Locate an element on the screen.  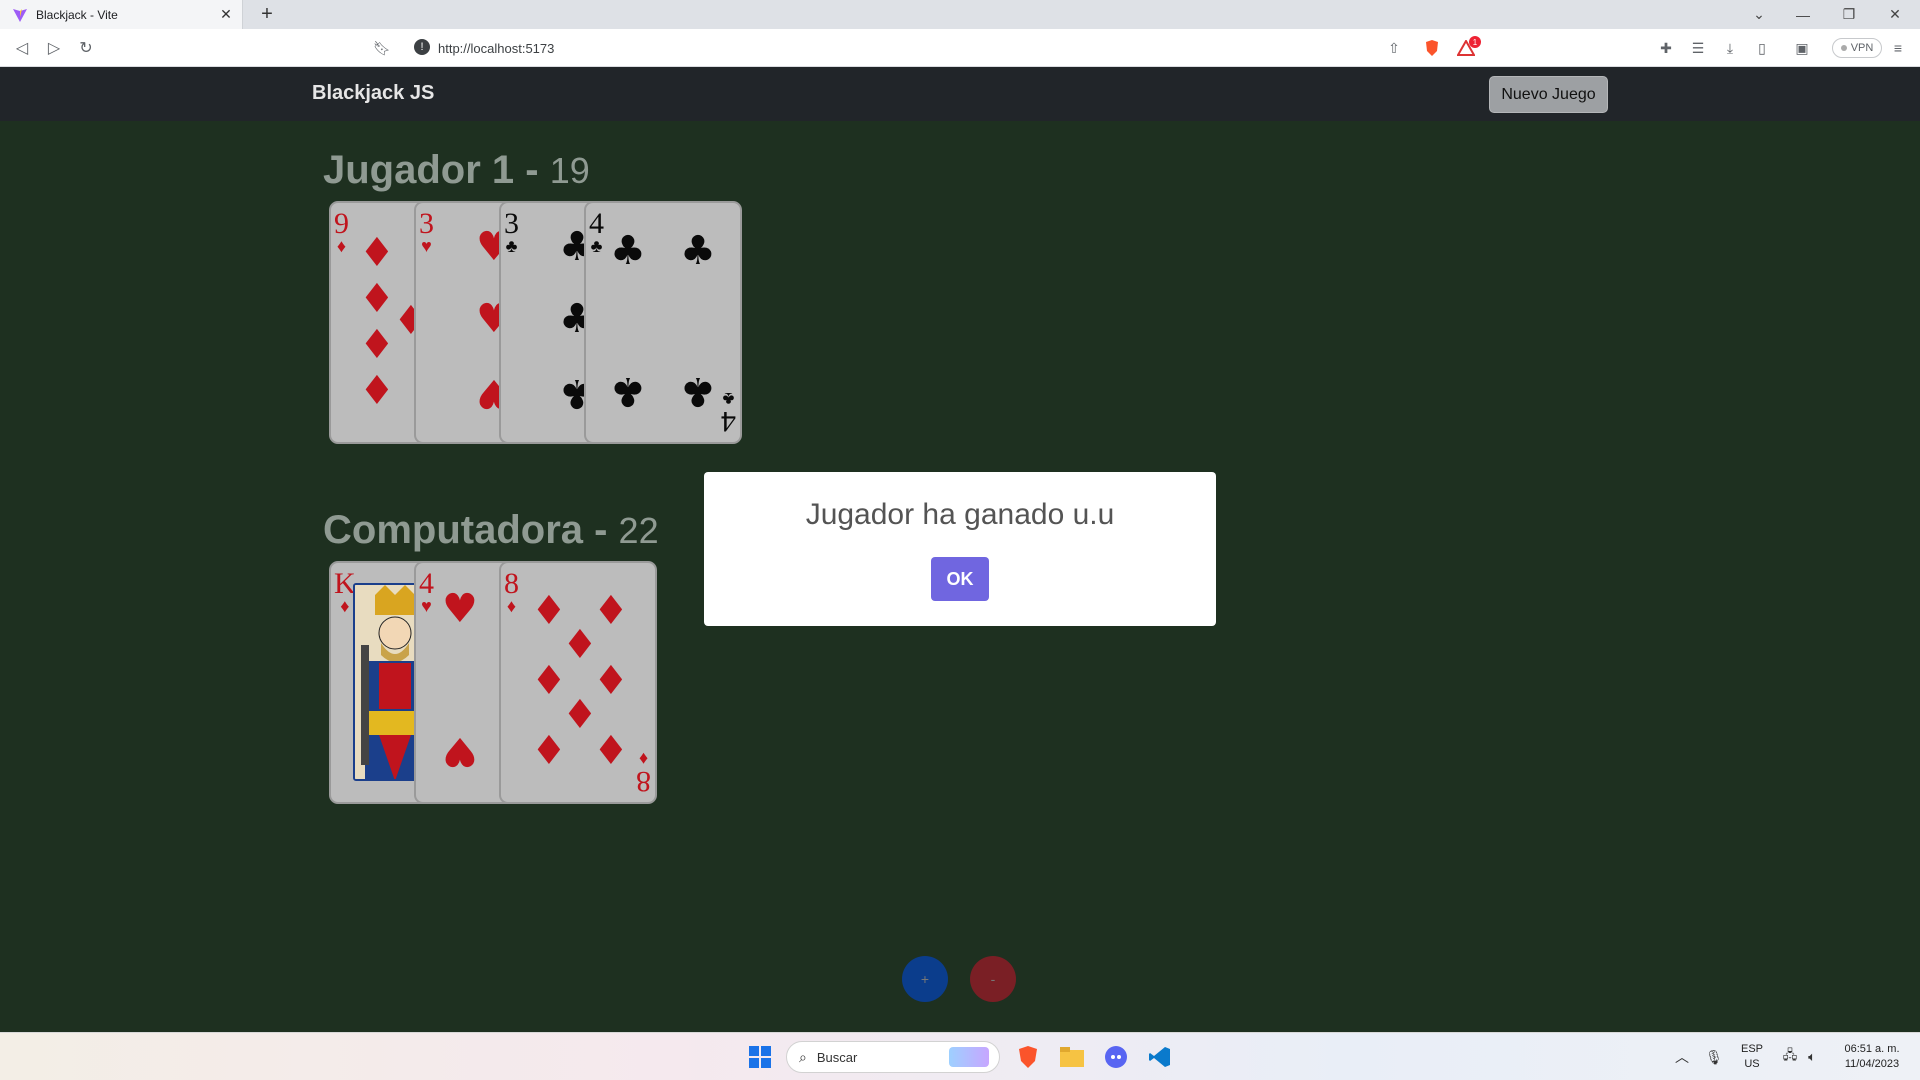
card-corner: 4 ♥ is located at coordinates (426, 591).